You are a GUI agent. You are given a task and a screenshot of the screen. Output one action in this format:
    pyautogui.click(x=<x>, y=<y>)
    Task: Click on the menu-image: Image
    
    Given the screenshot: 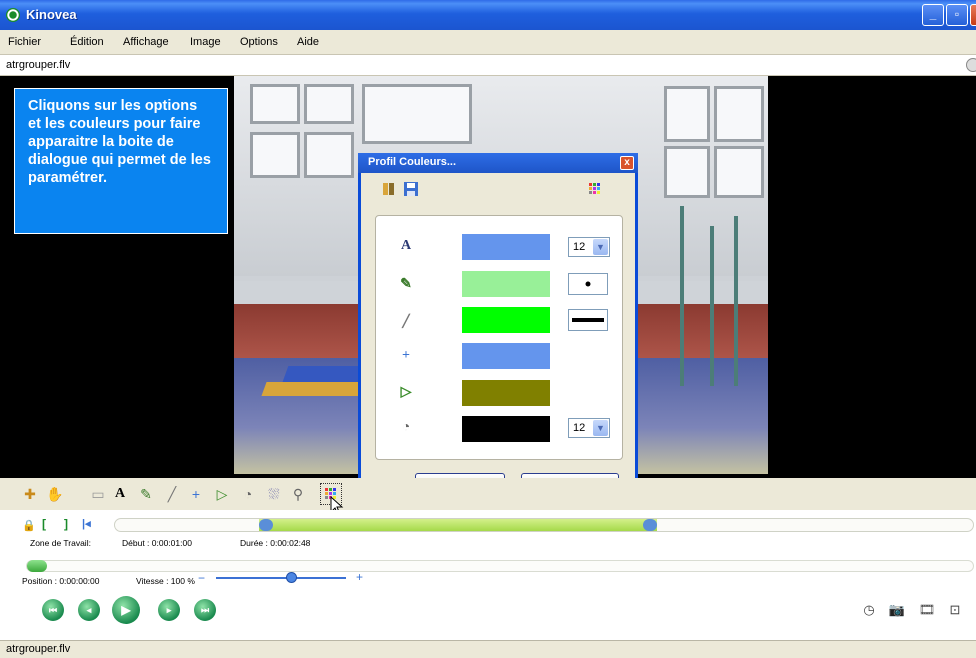 What is the action you would take?
    pyautogui.click(x=205, y=42)
    